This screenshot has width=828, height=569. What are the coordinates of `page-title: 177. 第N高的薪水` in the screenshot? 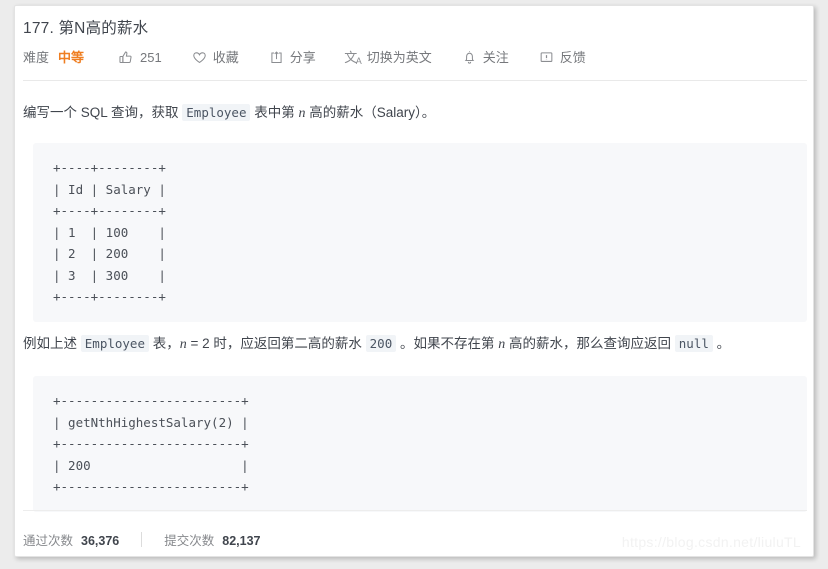 It's located at (86, 28).